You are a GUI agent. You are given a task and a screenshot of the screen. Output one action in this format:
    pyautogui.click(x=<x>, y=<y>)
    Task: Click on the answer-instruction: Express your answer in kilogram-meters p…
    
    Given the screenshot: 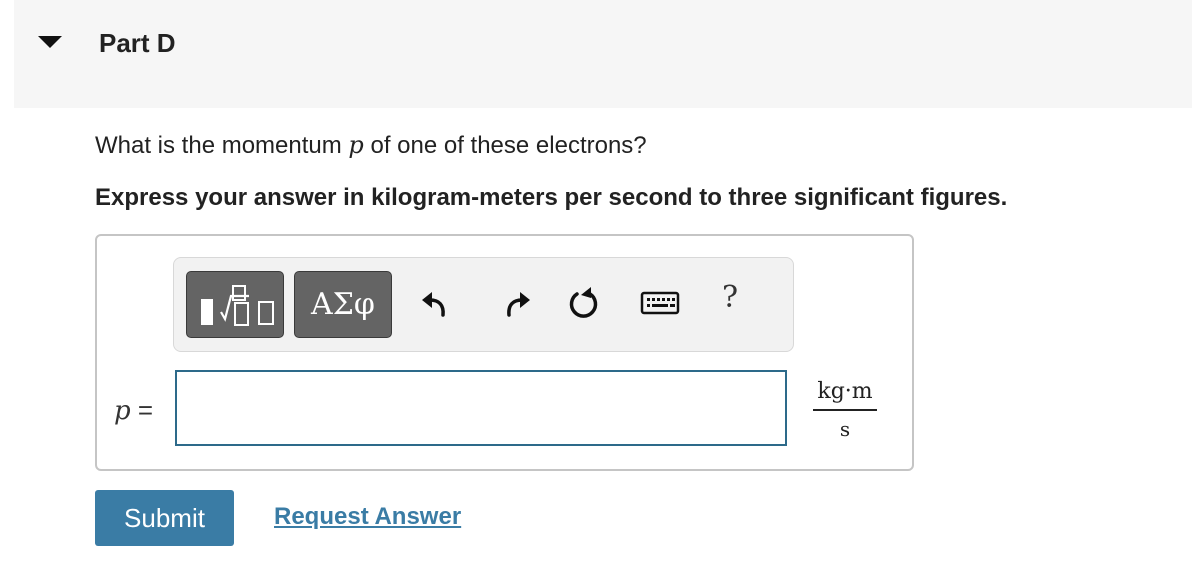 What is the action you would take?
    pyautogui.click(x=551, y=197)
    